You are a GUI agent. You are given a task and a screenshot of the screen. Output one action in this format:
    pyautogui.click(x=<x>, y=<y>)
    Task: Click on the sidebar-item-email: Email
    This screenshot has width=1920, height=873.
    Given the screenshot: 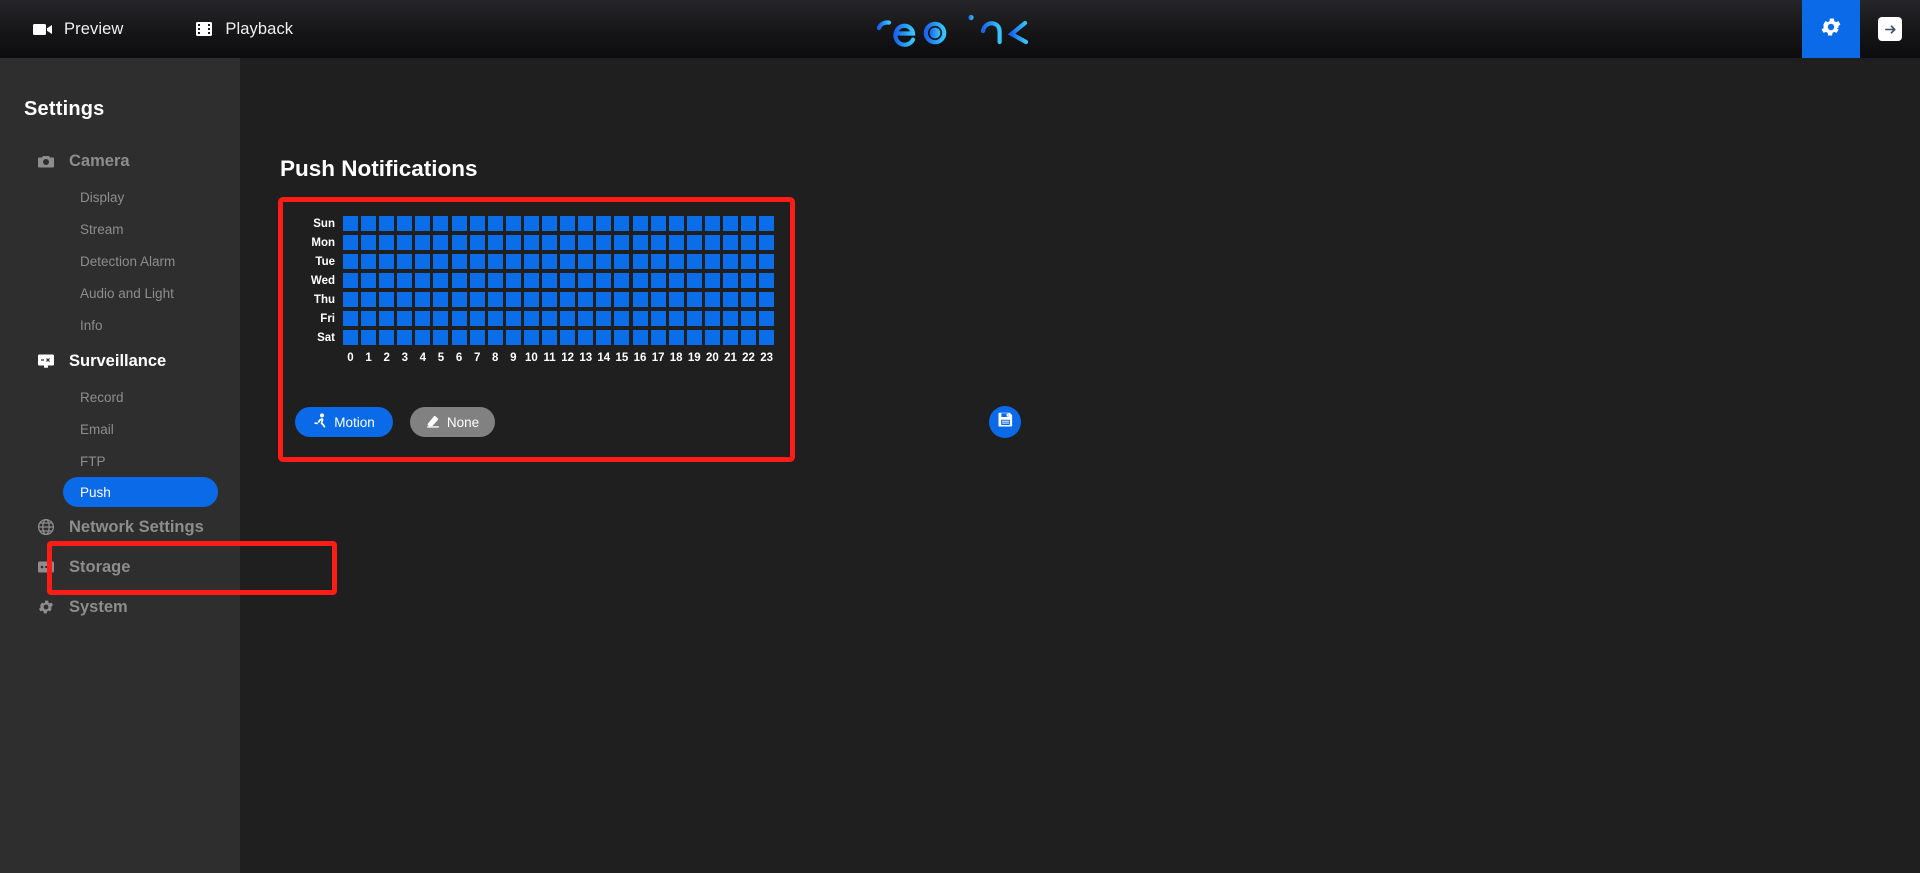 What is the action you would take?
    pyautogui.click(x=120, y=429)
    